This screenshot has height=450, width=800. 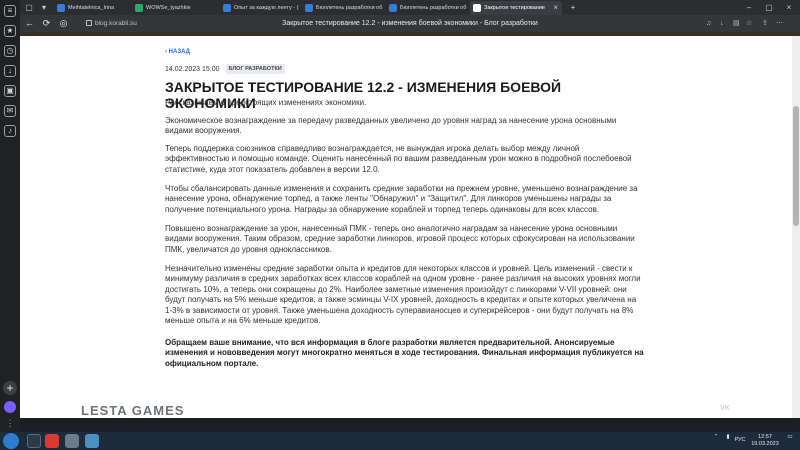 I want to click on notifications-icon: ▭, so click(x=790, y=437).